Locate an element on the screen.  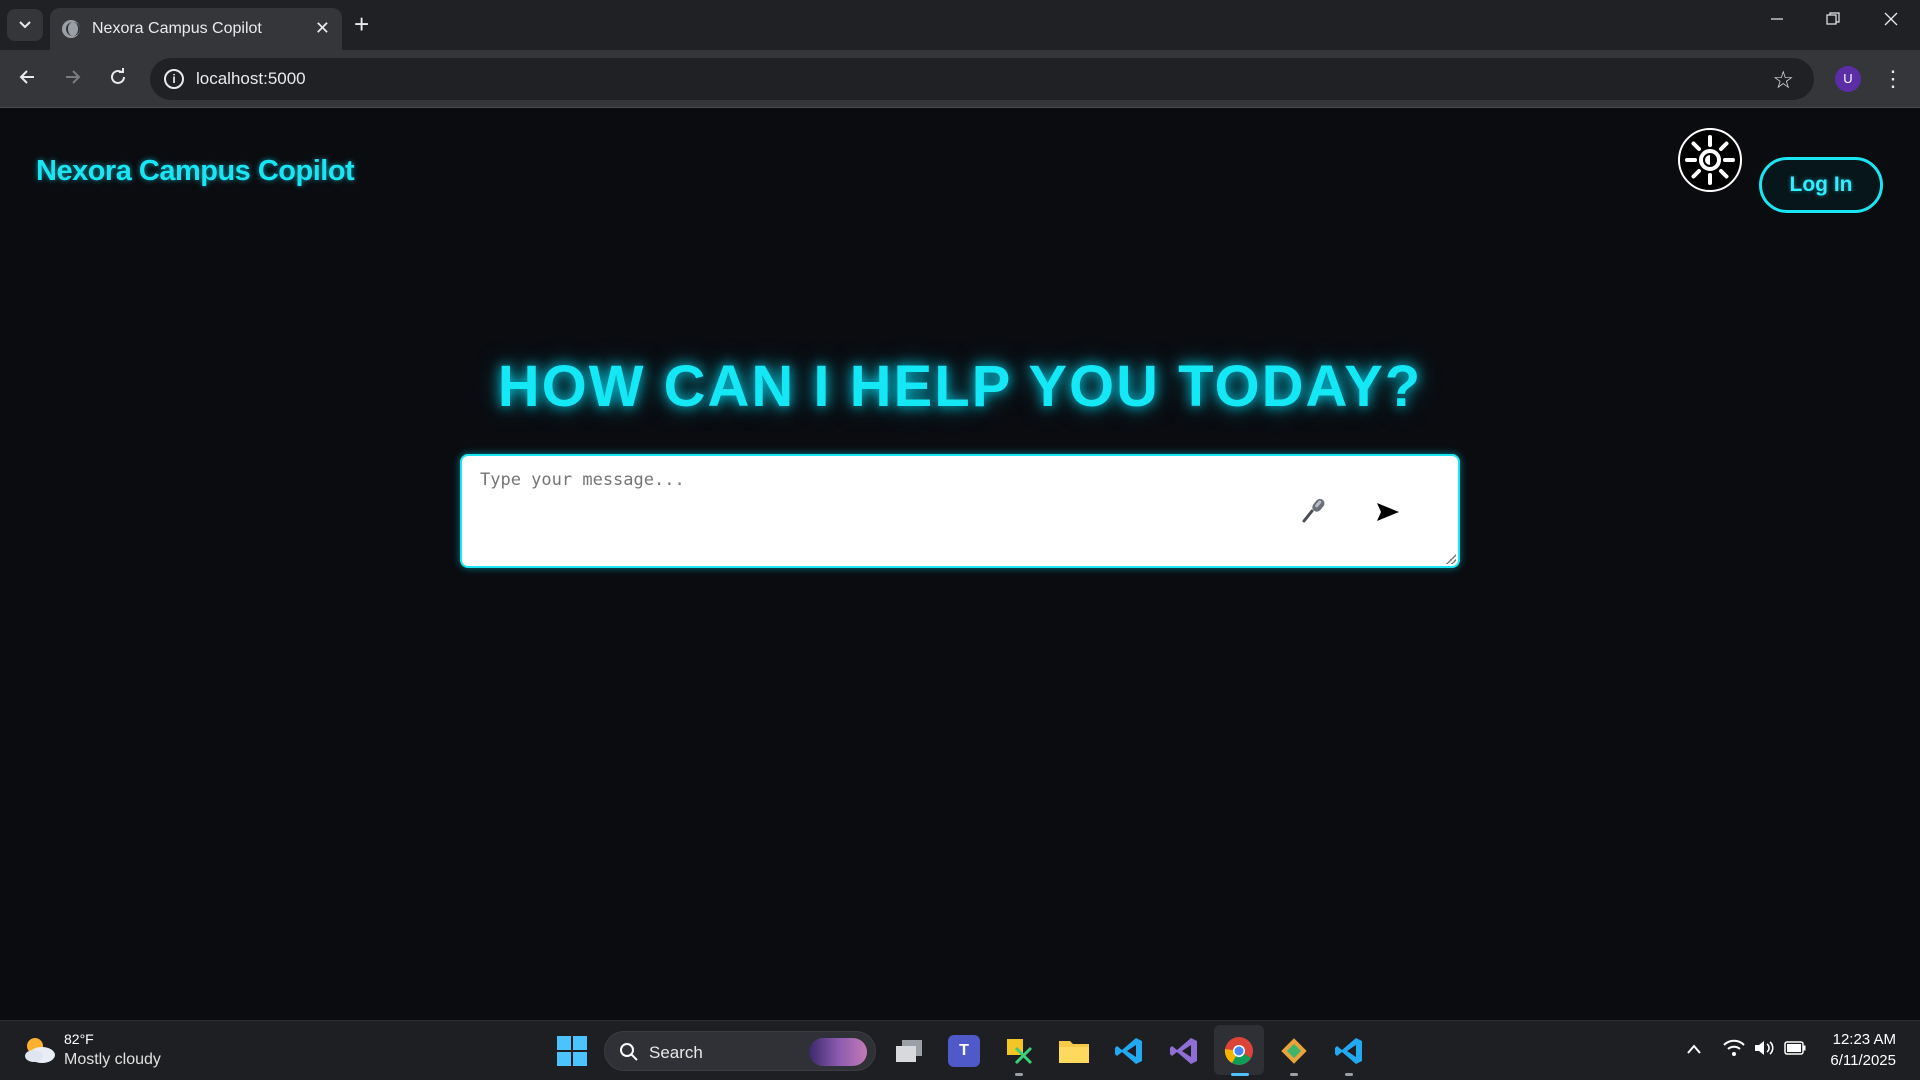
chevron-down-icon is located at coordinates (25, 25).